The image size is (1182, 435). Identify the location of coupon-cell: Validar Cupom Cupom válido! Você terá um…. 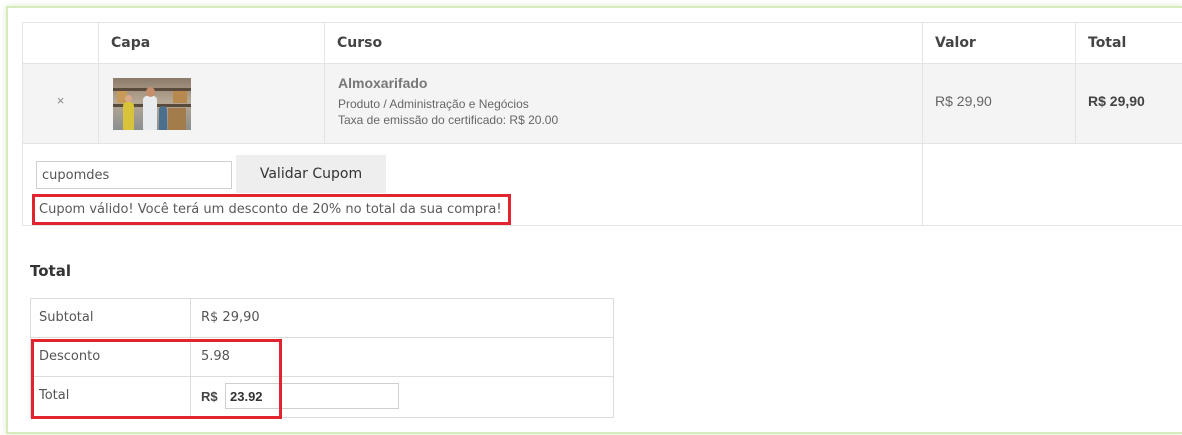
(473, 184).